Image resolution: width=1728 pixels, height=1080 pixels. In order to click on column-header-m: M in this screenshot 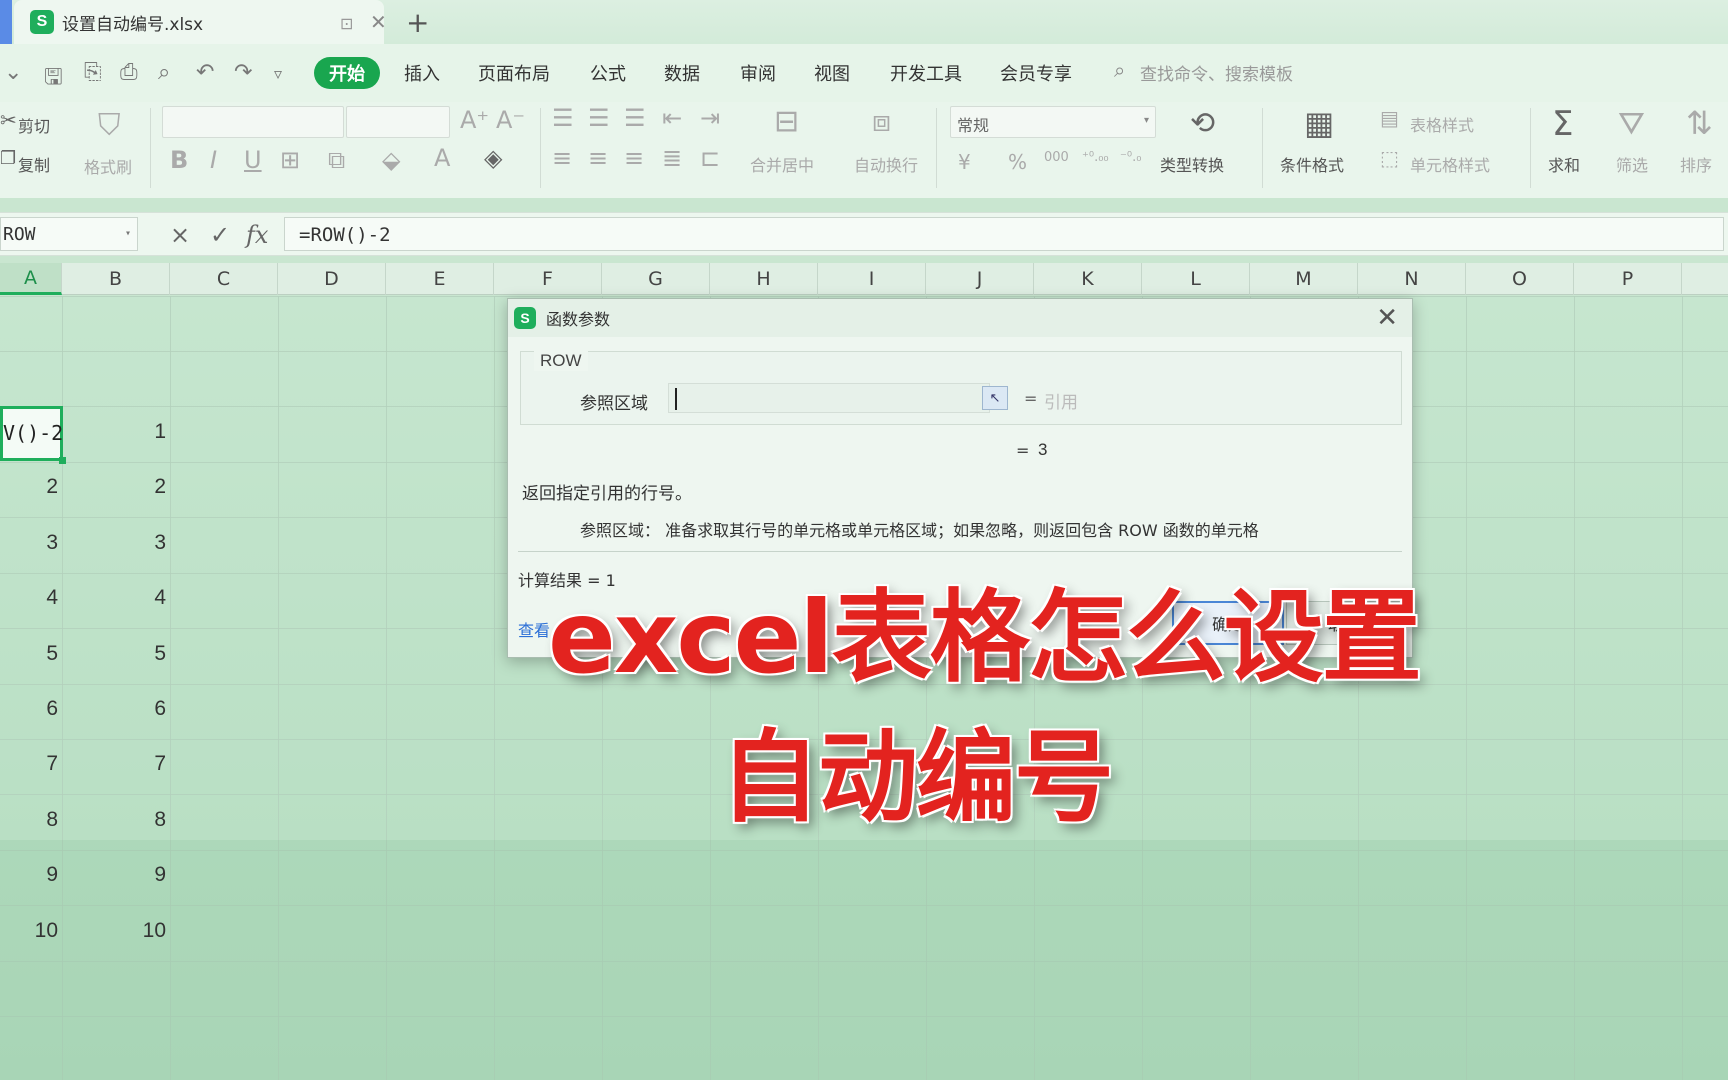, I will do `click(1304, 279)`.